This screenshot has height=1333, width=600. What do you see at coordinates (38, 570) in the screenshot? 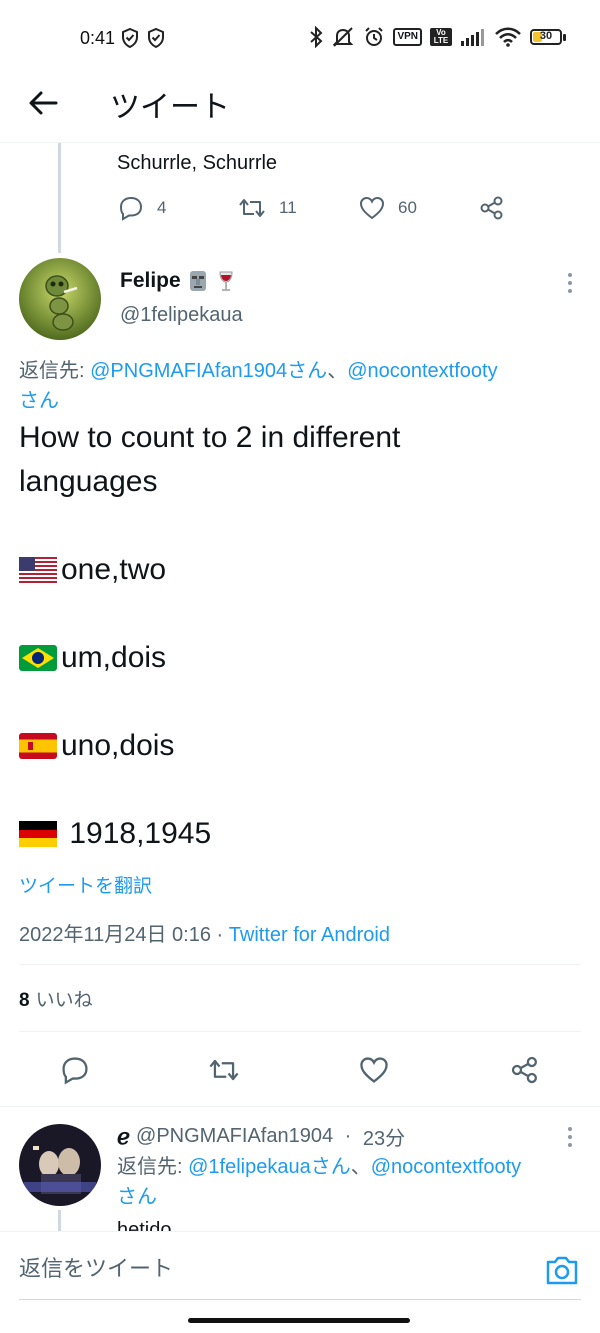
I see `us-flag-icon` at bounding box center [38, 570].